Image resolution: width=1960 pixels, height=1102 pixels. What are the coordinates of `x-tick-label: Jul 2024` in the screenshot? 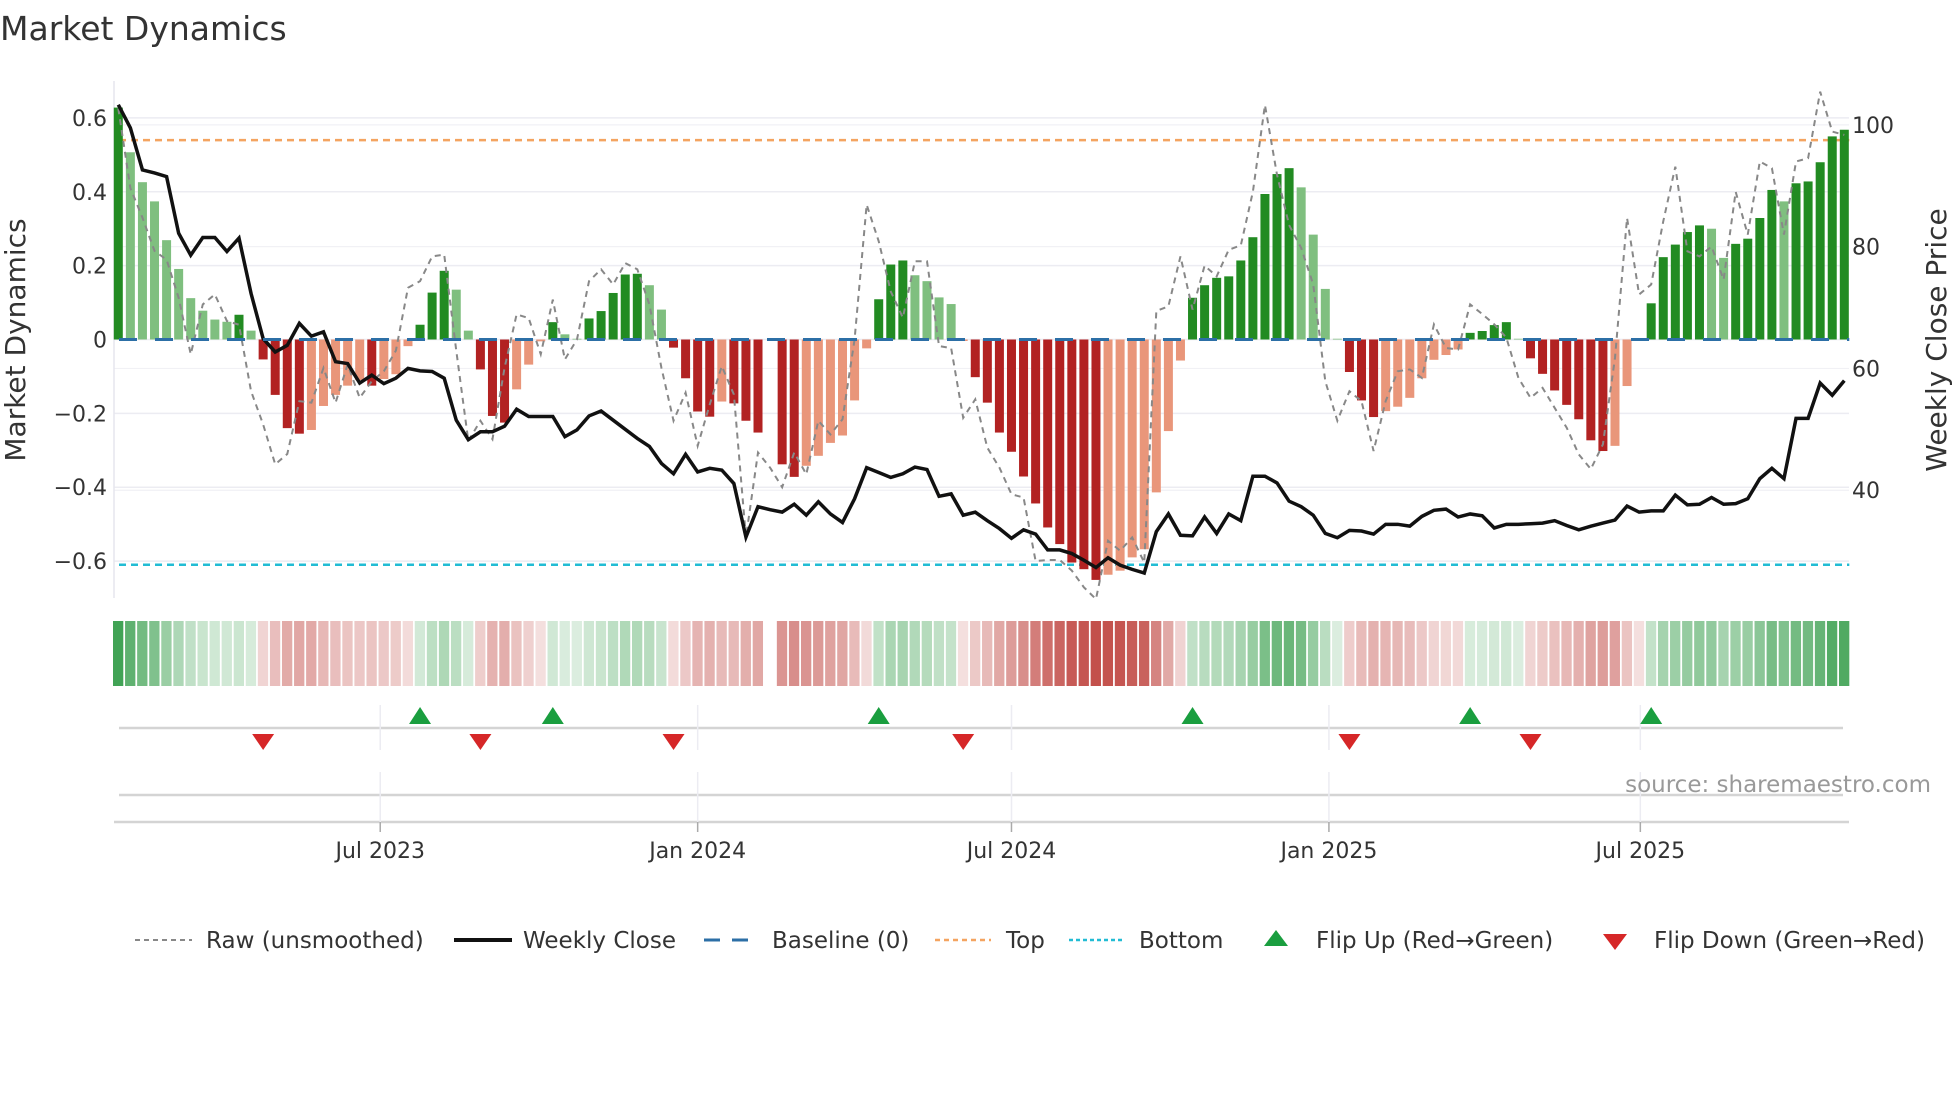 It's located at (1011, 851).